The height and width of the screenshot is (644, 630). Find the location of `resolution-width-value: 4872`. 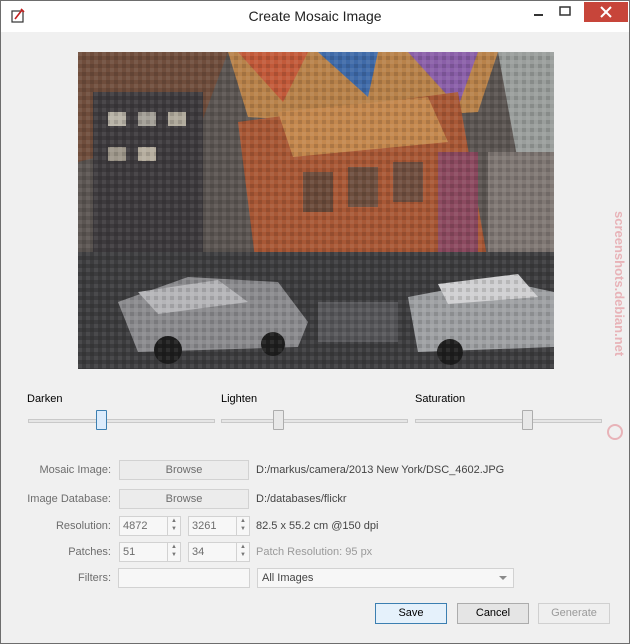

resolution-width-value: 4872 is located at coordinates (135, 526).